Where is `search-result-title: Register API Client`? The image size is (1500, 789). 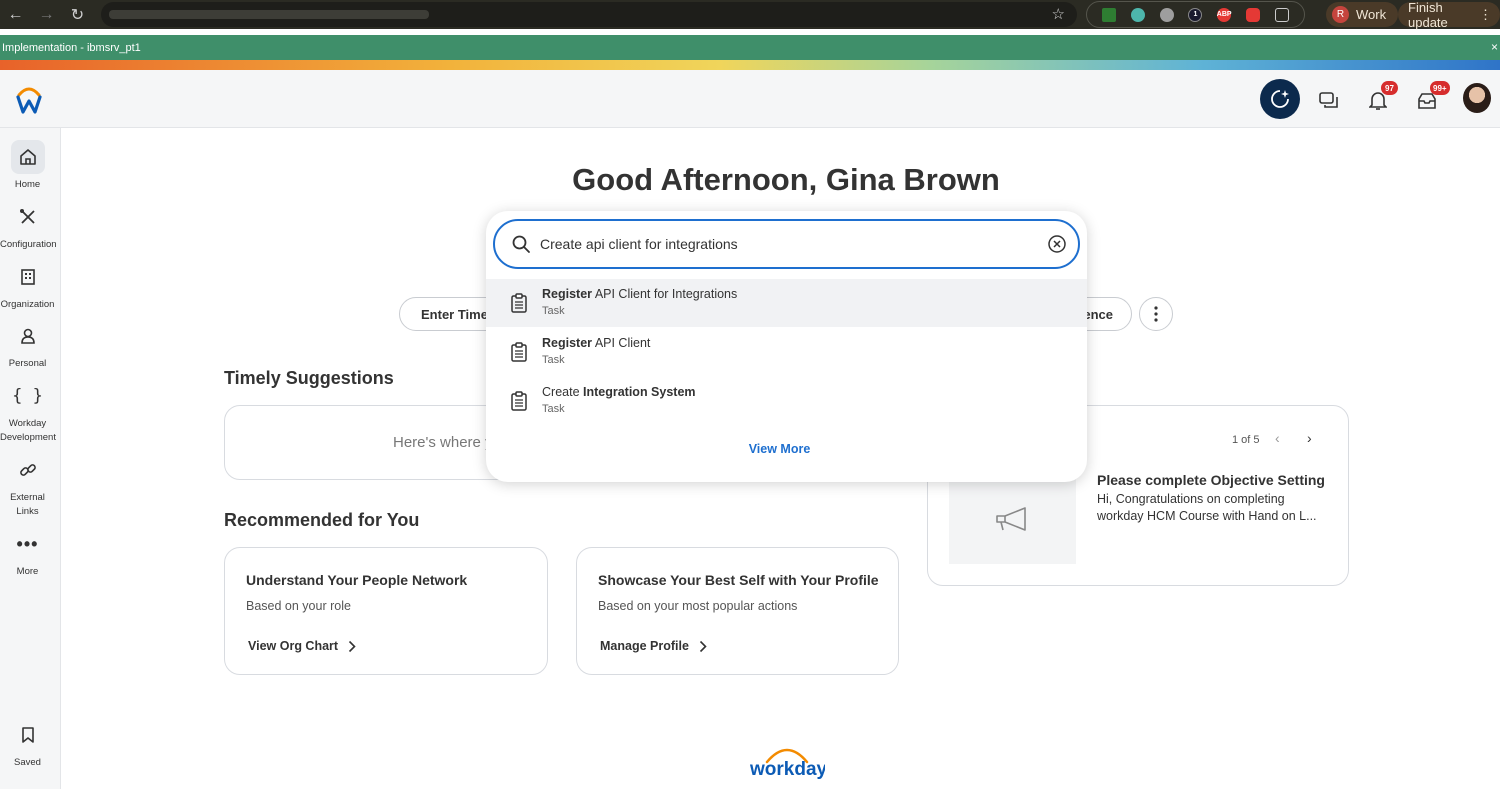
search-result-title: Register API Client is located at coordinates (596, 343).